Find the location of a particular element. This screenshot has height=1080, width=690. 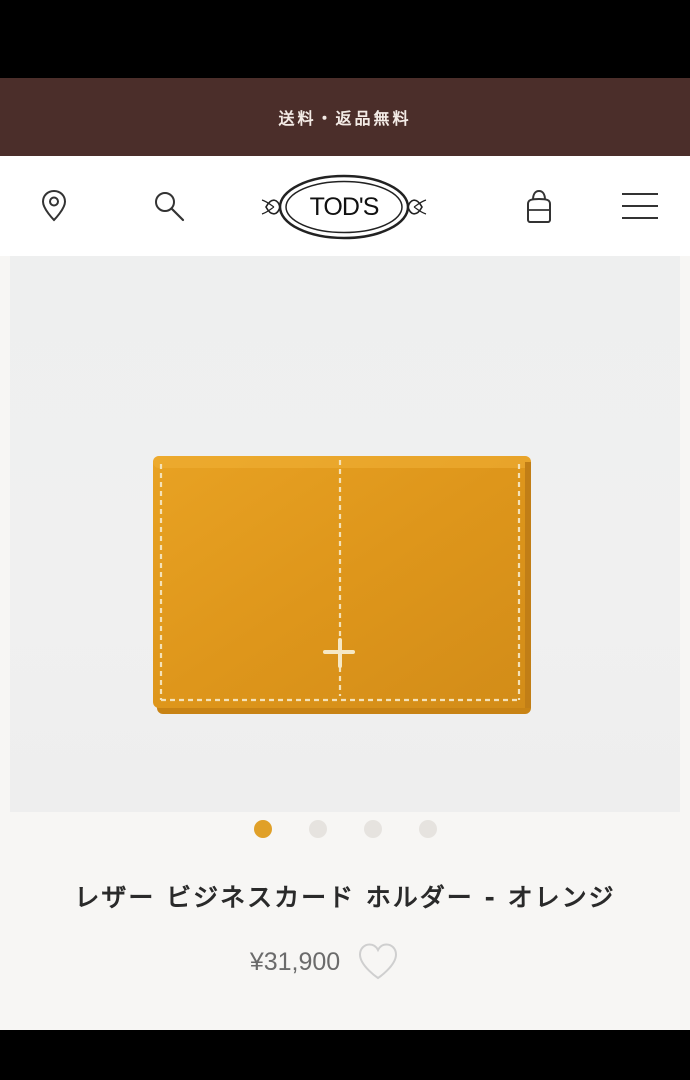

hamburger-menu-icon is located at coordinates (640, 206).